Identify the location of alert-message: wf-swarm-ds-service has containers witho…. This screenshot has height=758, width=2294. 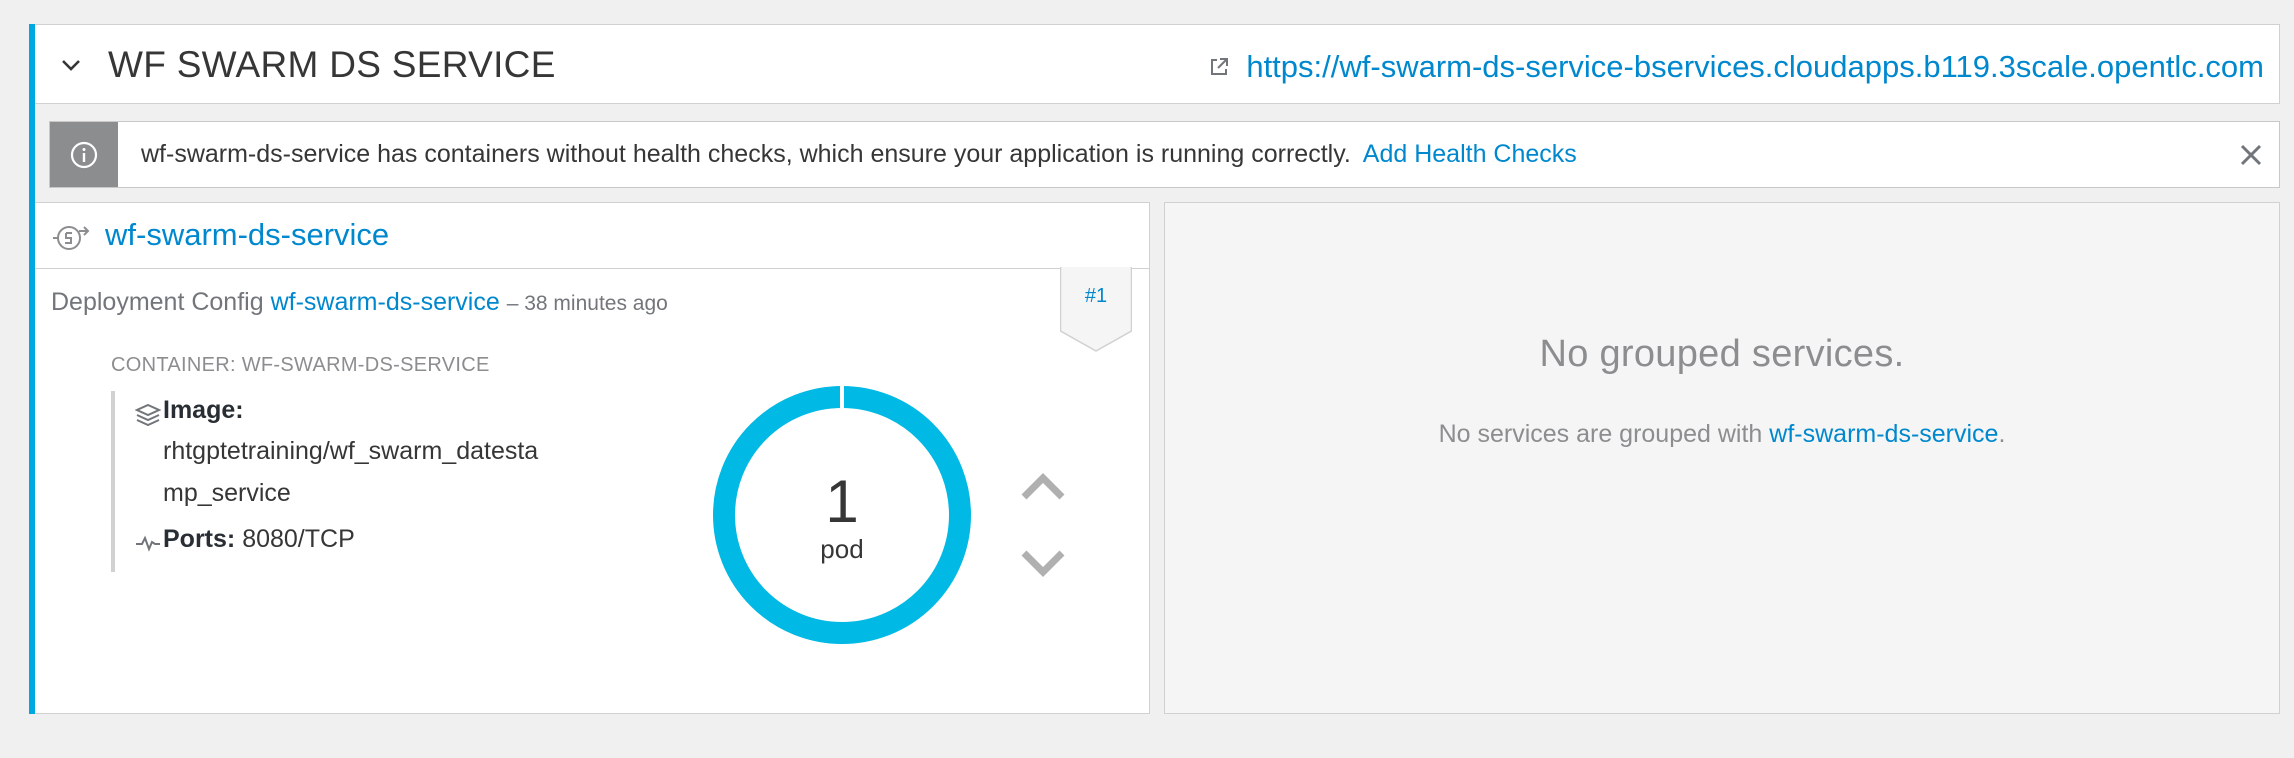
(746, 154).